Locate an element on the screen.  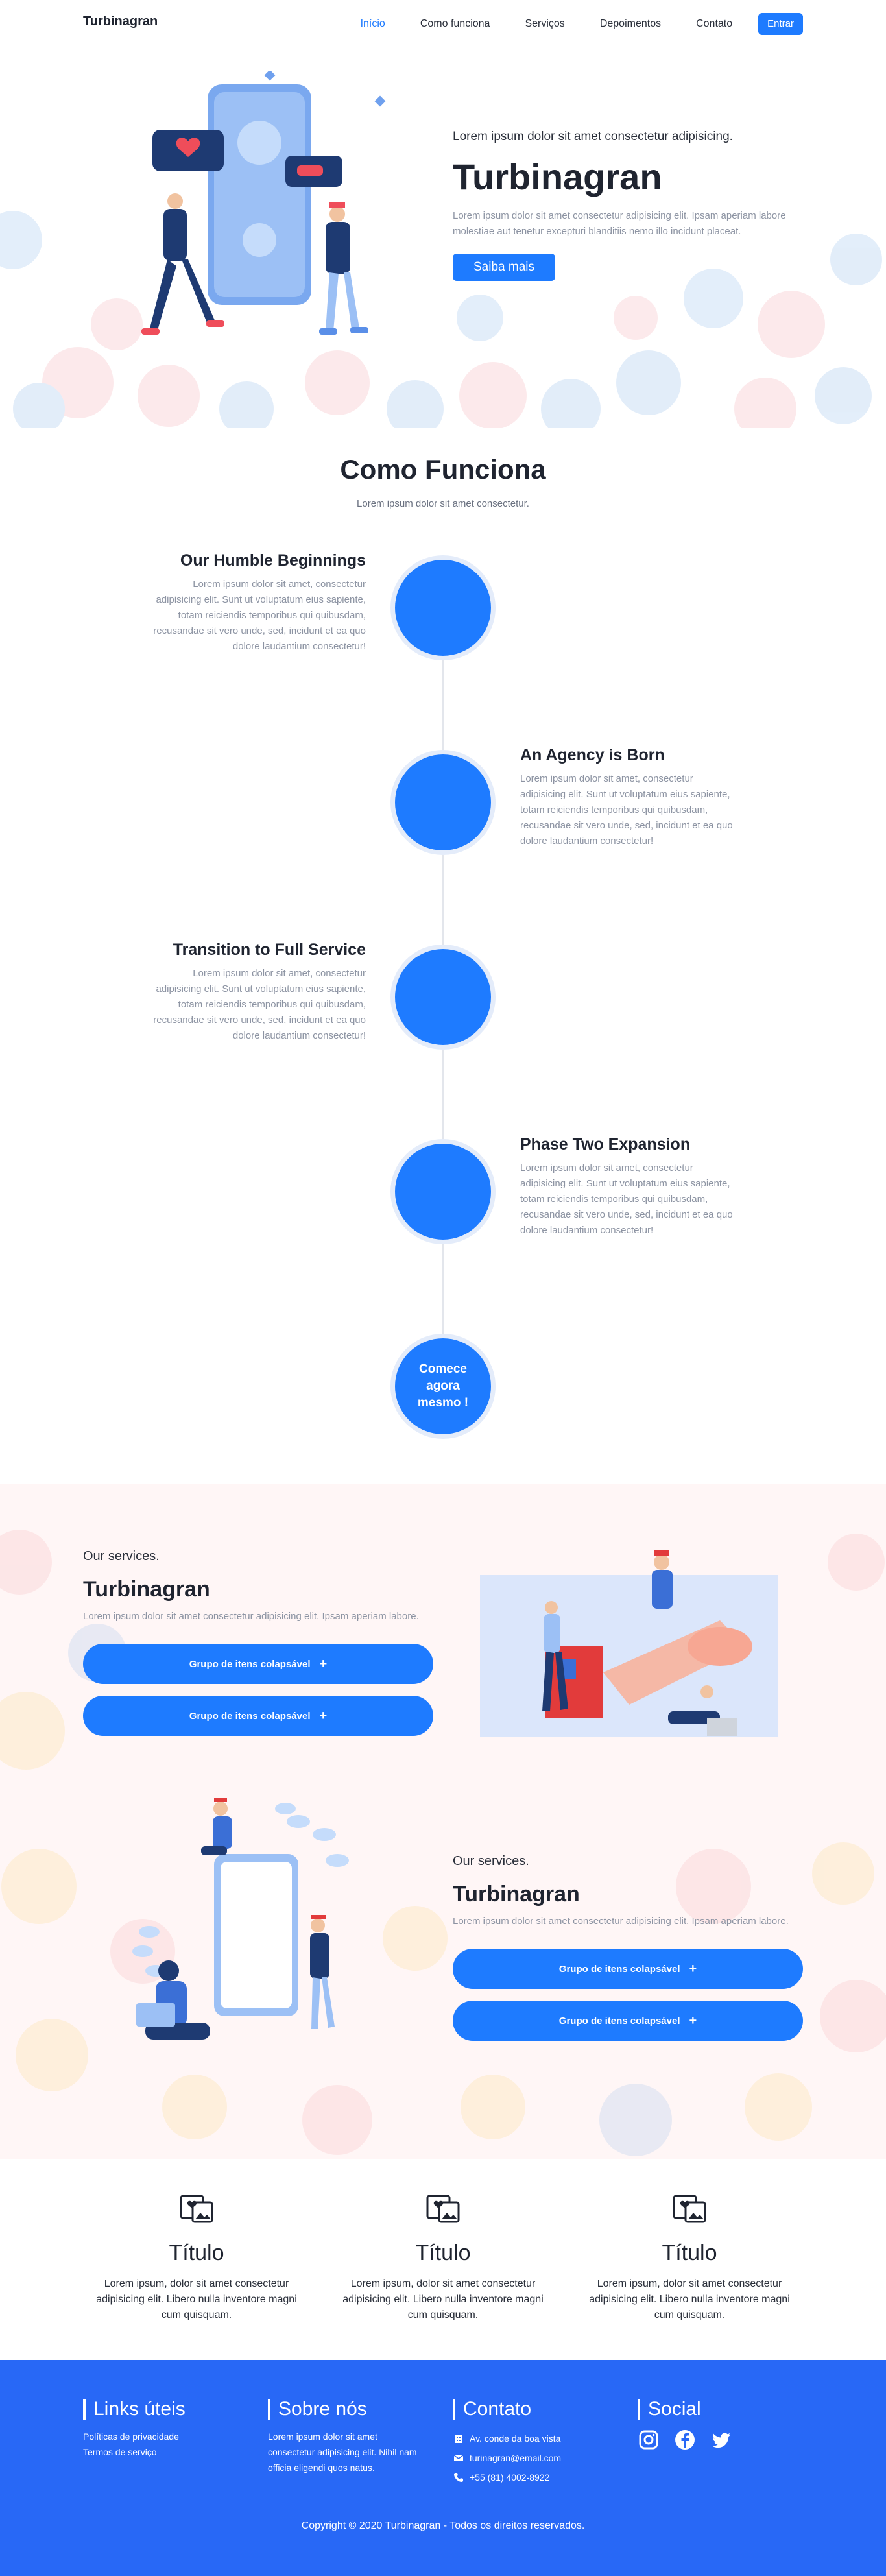
footer-phone: +55 (81) 4002-8922 is located at coordinates (534, 2477).